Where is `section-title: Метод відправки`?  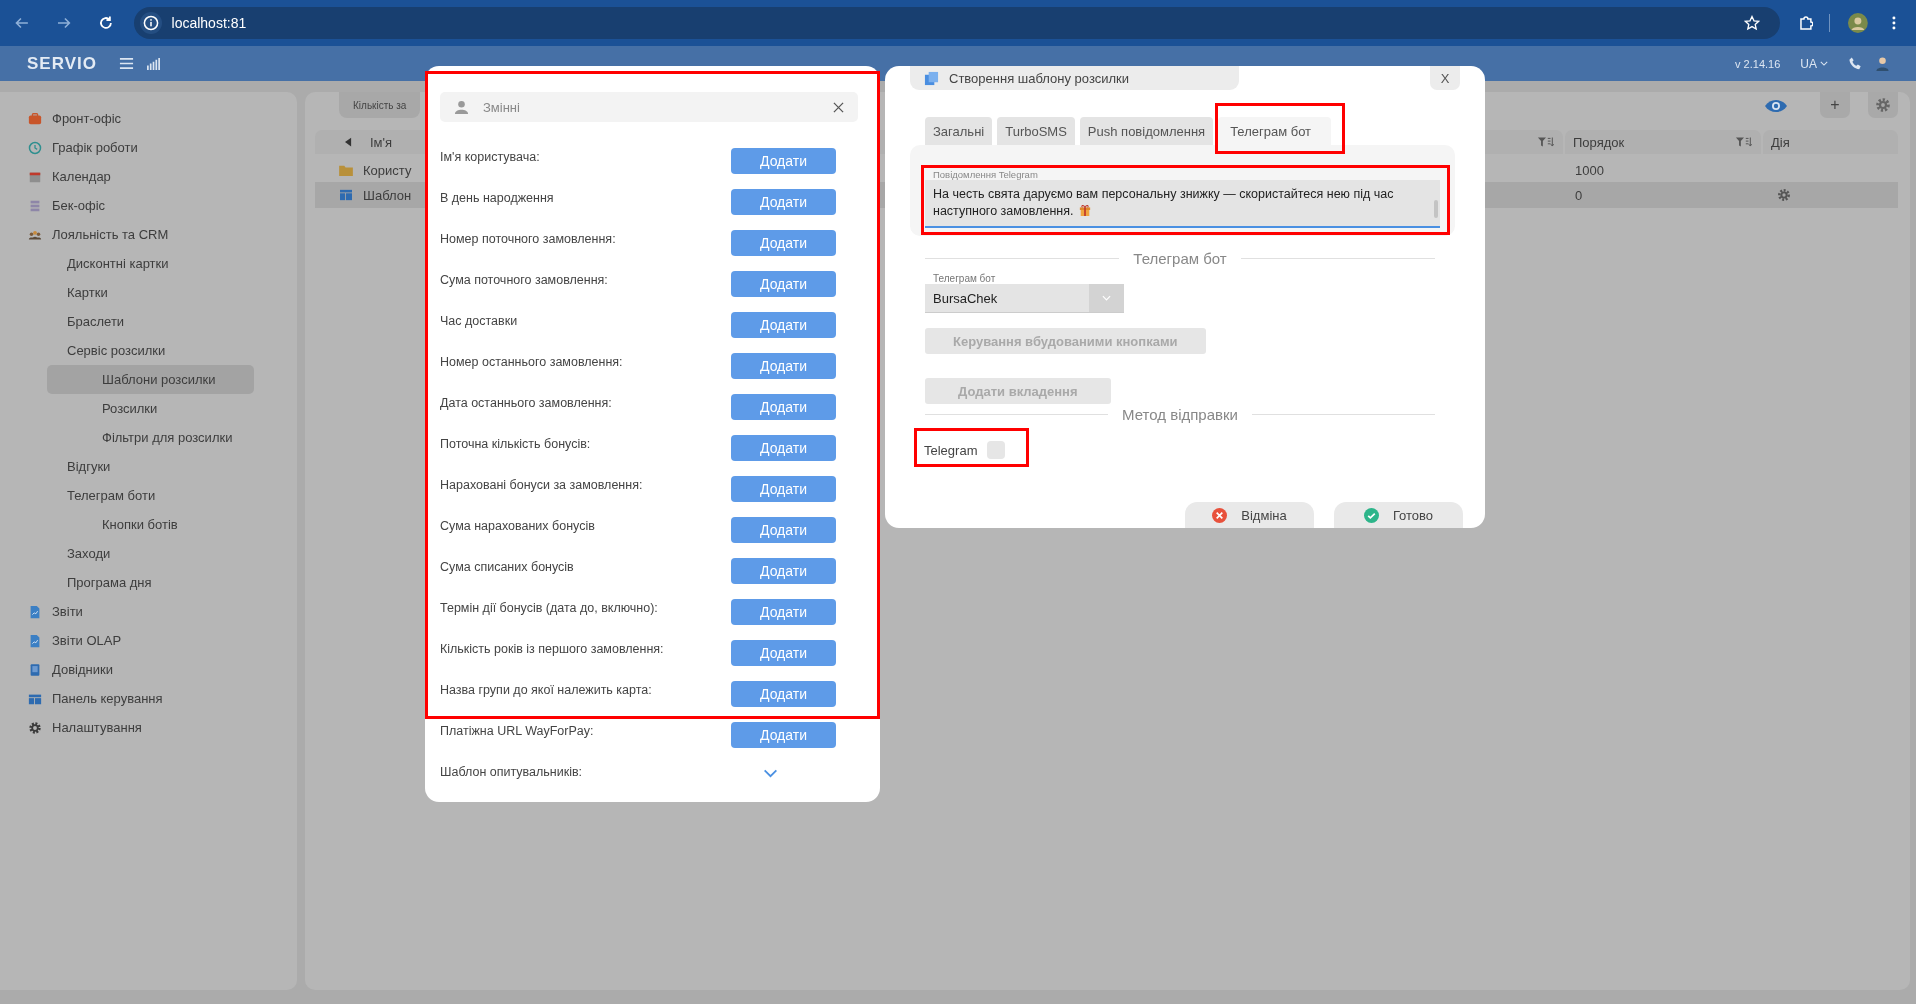
section-title: Метод відправки is located at coordinates (1180, 414).